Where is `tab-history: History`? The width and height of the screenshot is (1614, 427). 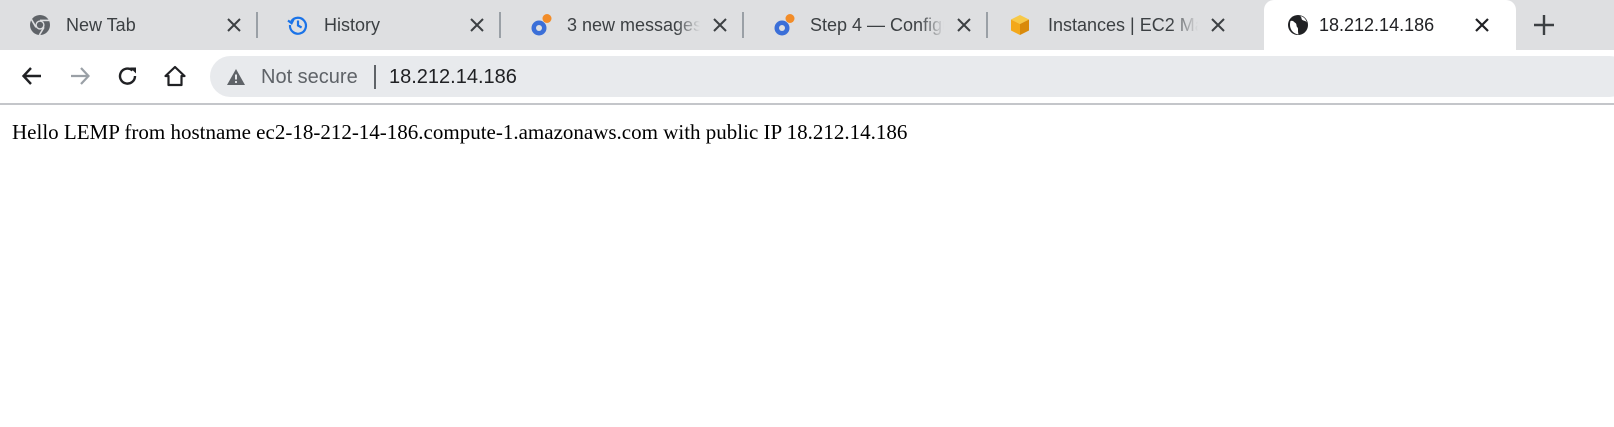
tab-history: History is located at coordinates (379, 25).